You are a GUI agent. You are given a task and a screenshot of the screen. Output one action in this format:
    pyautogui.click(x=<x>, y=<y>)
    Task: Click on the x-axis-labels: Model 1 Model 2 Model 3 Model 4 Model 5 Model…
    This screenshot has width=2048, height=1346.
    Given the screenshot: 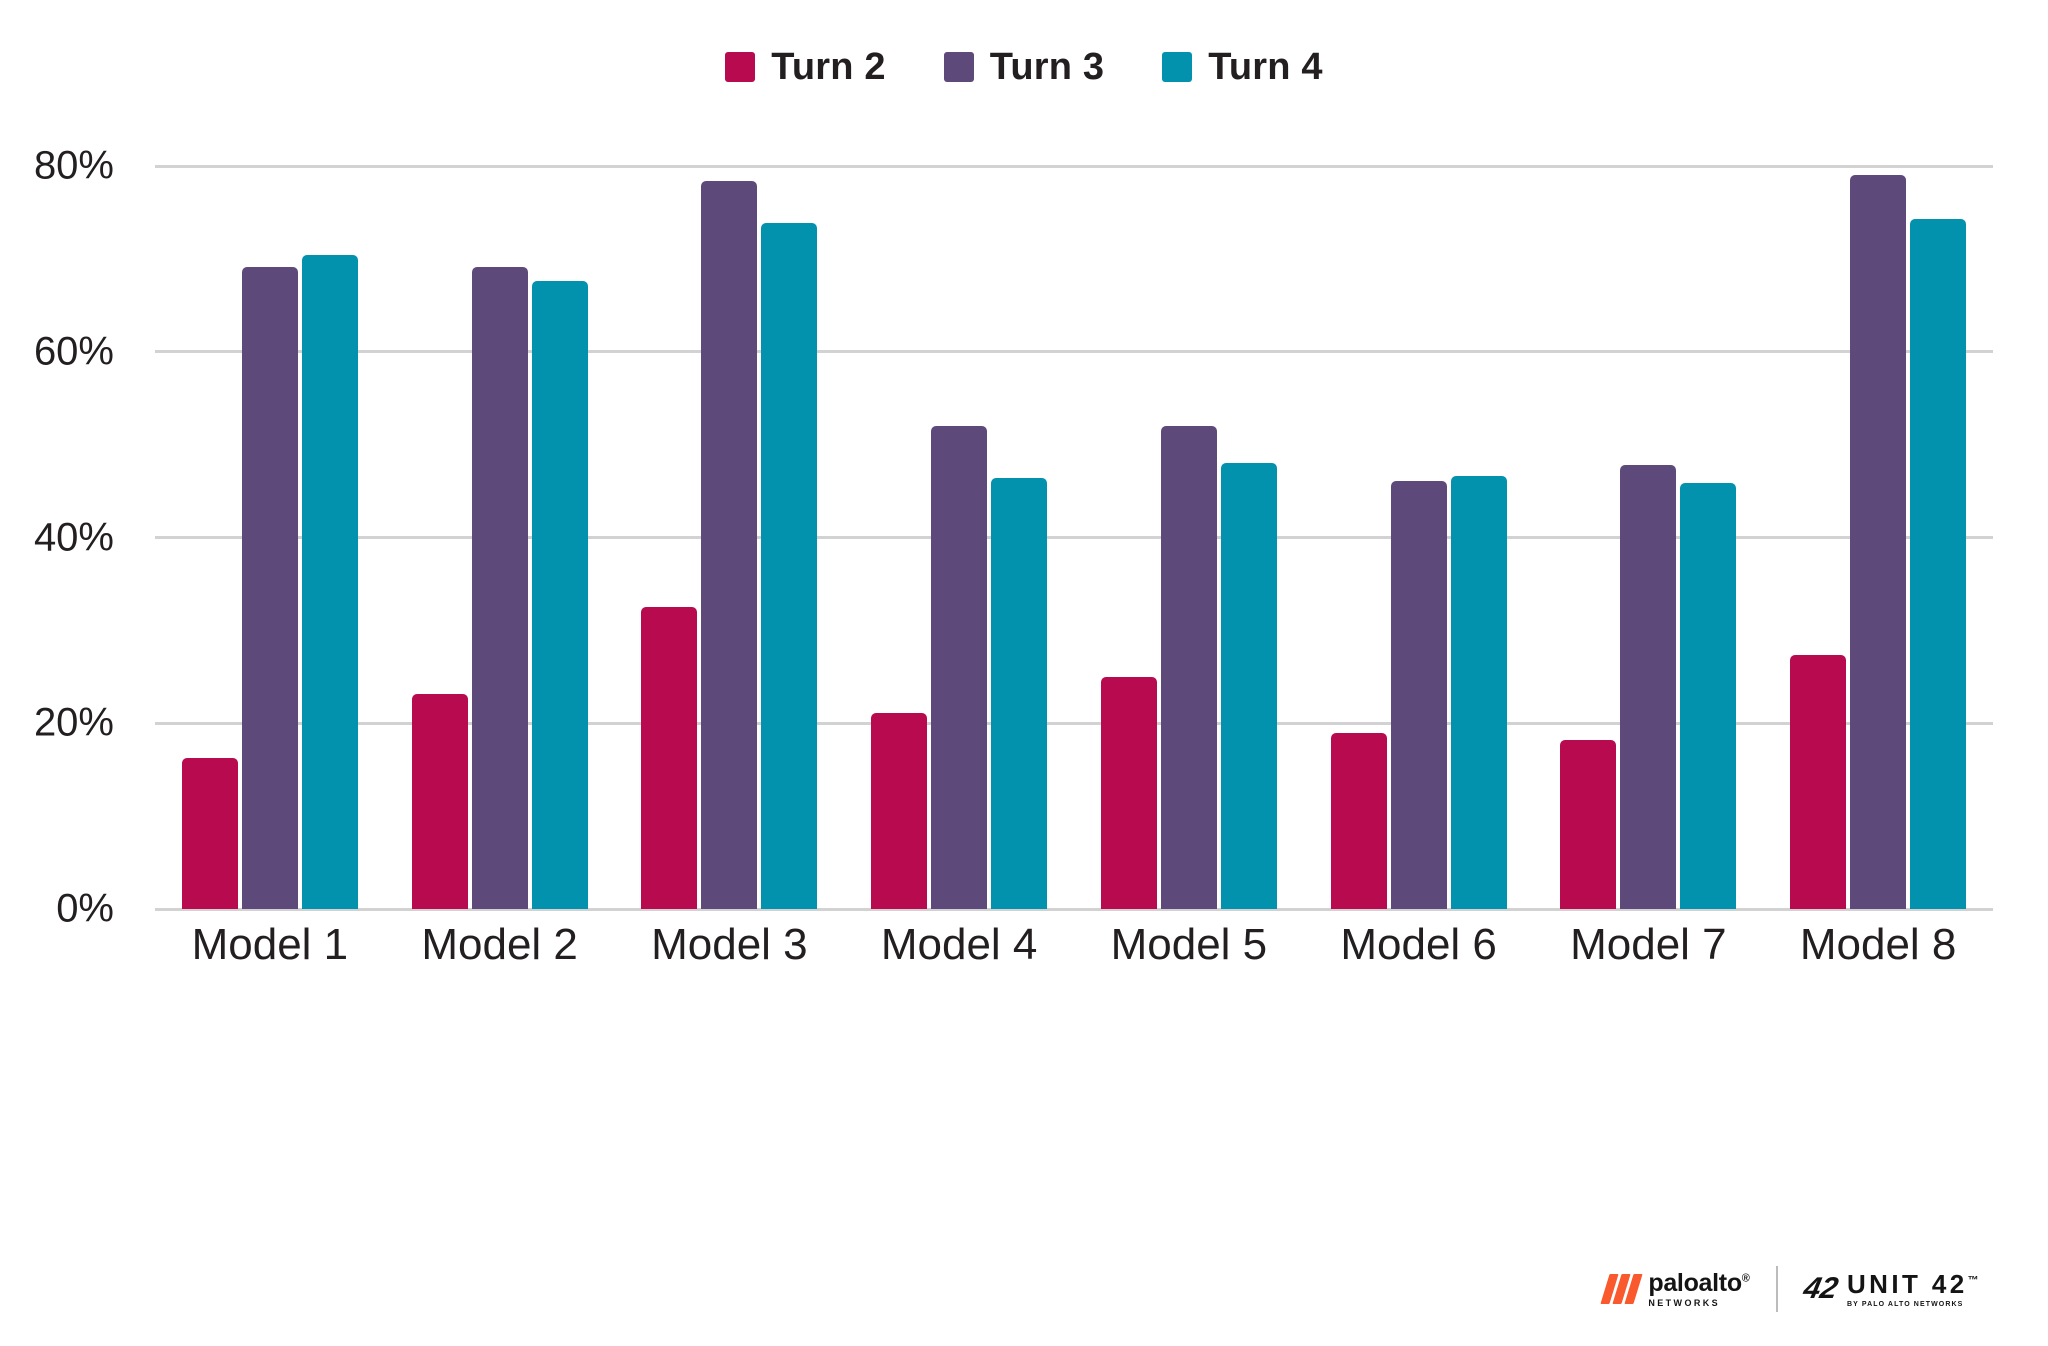 What is the action you would take?
    pyautogui.click(x=1074, y=945)
    